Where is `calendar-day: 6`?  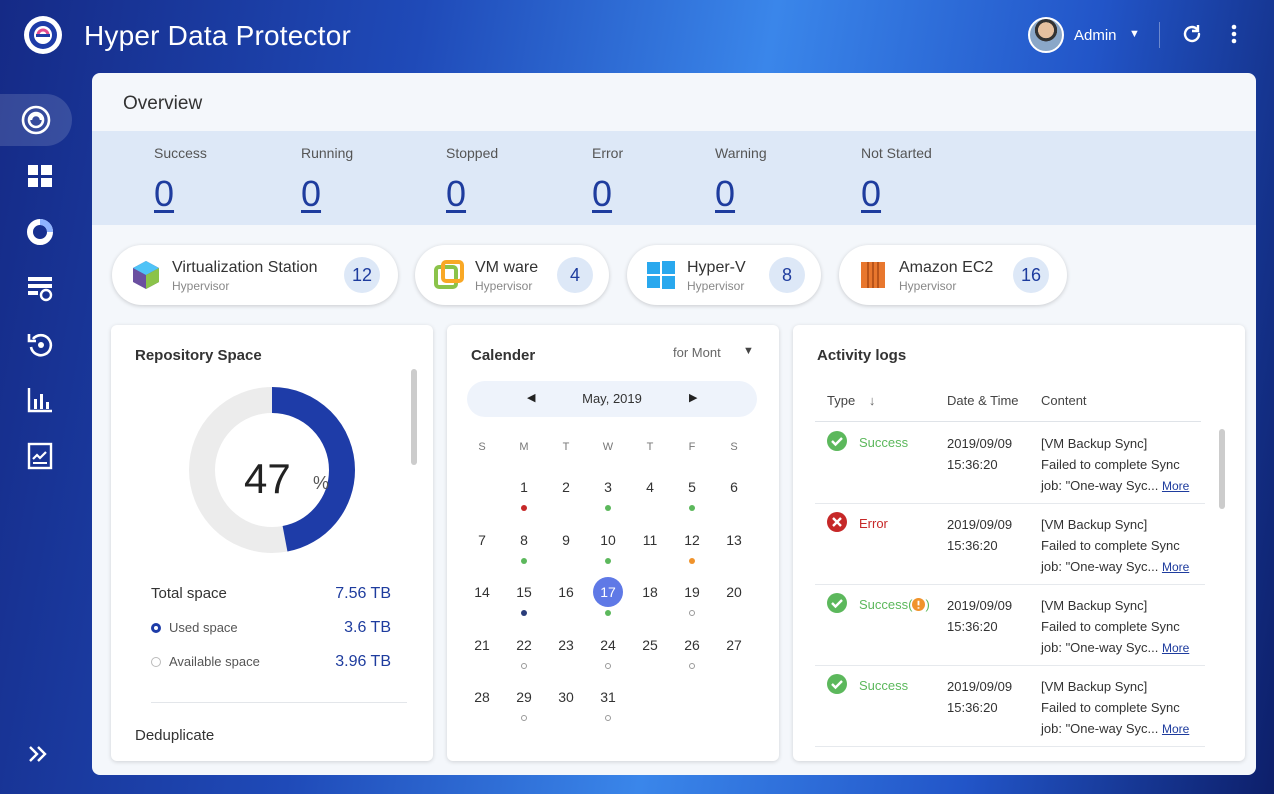 calendar-day: 6 is located at coordinates (734, 487).